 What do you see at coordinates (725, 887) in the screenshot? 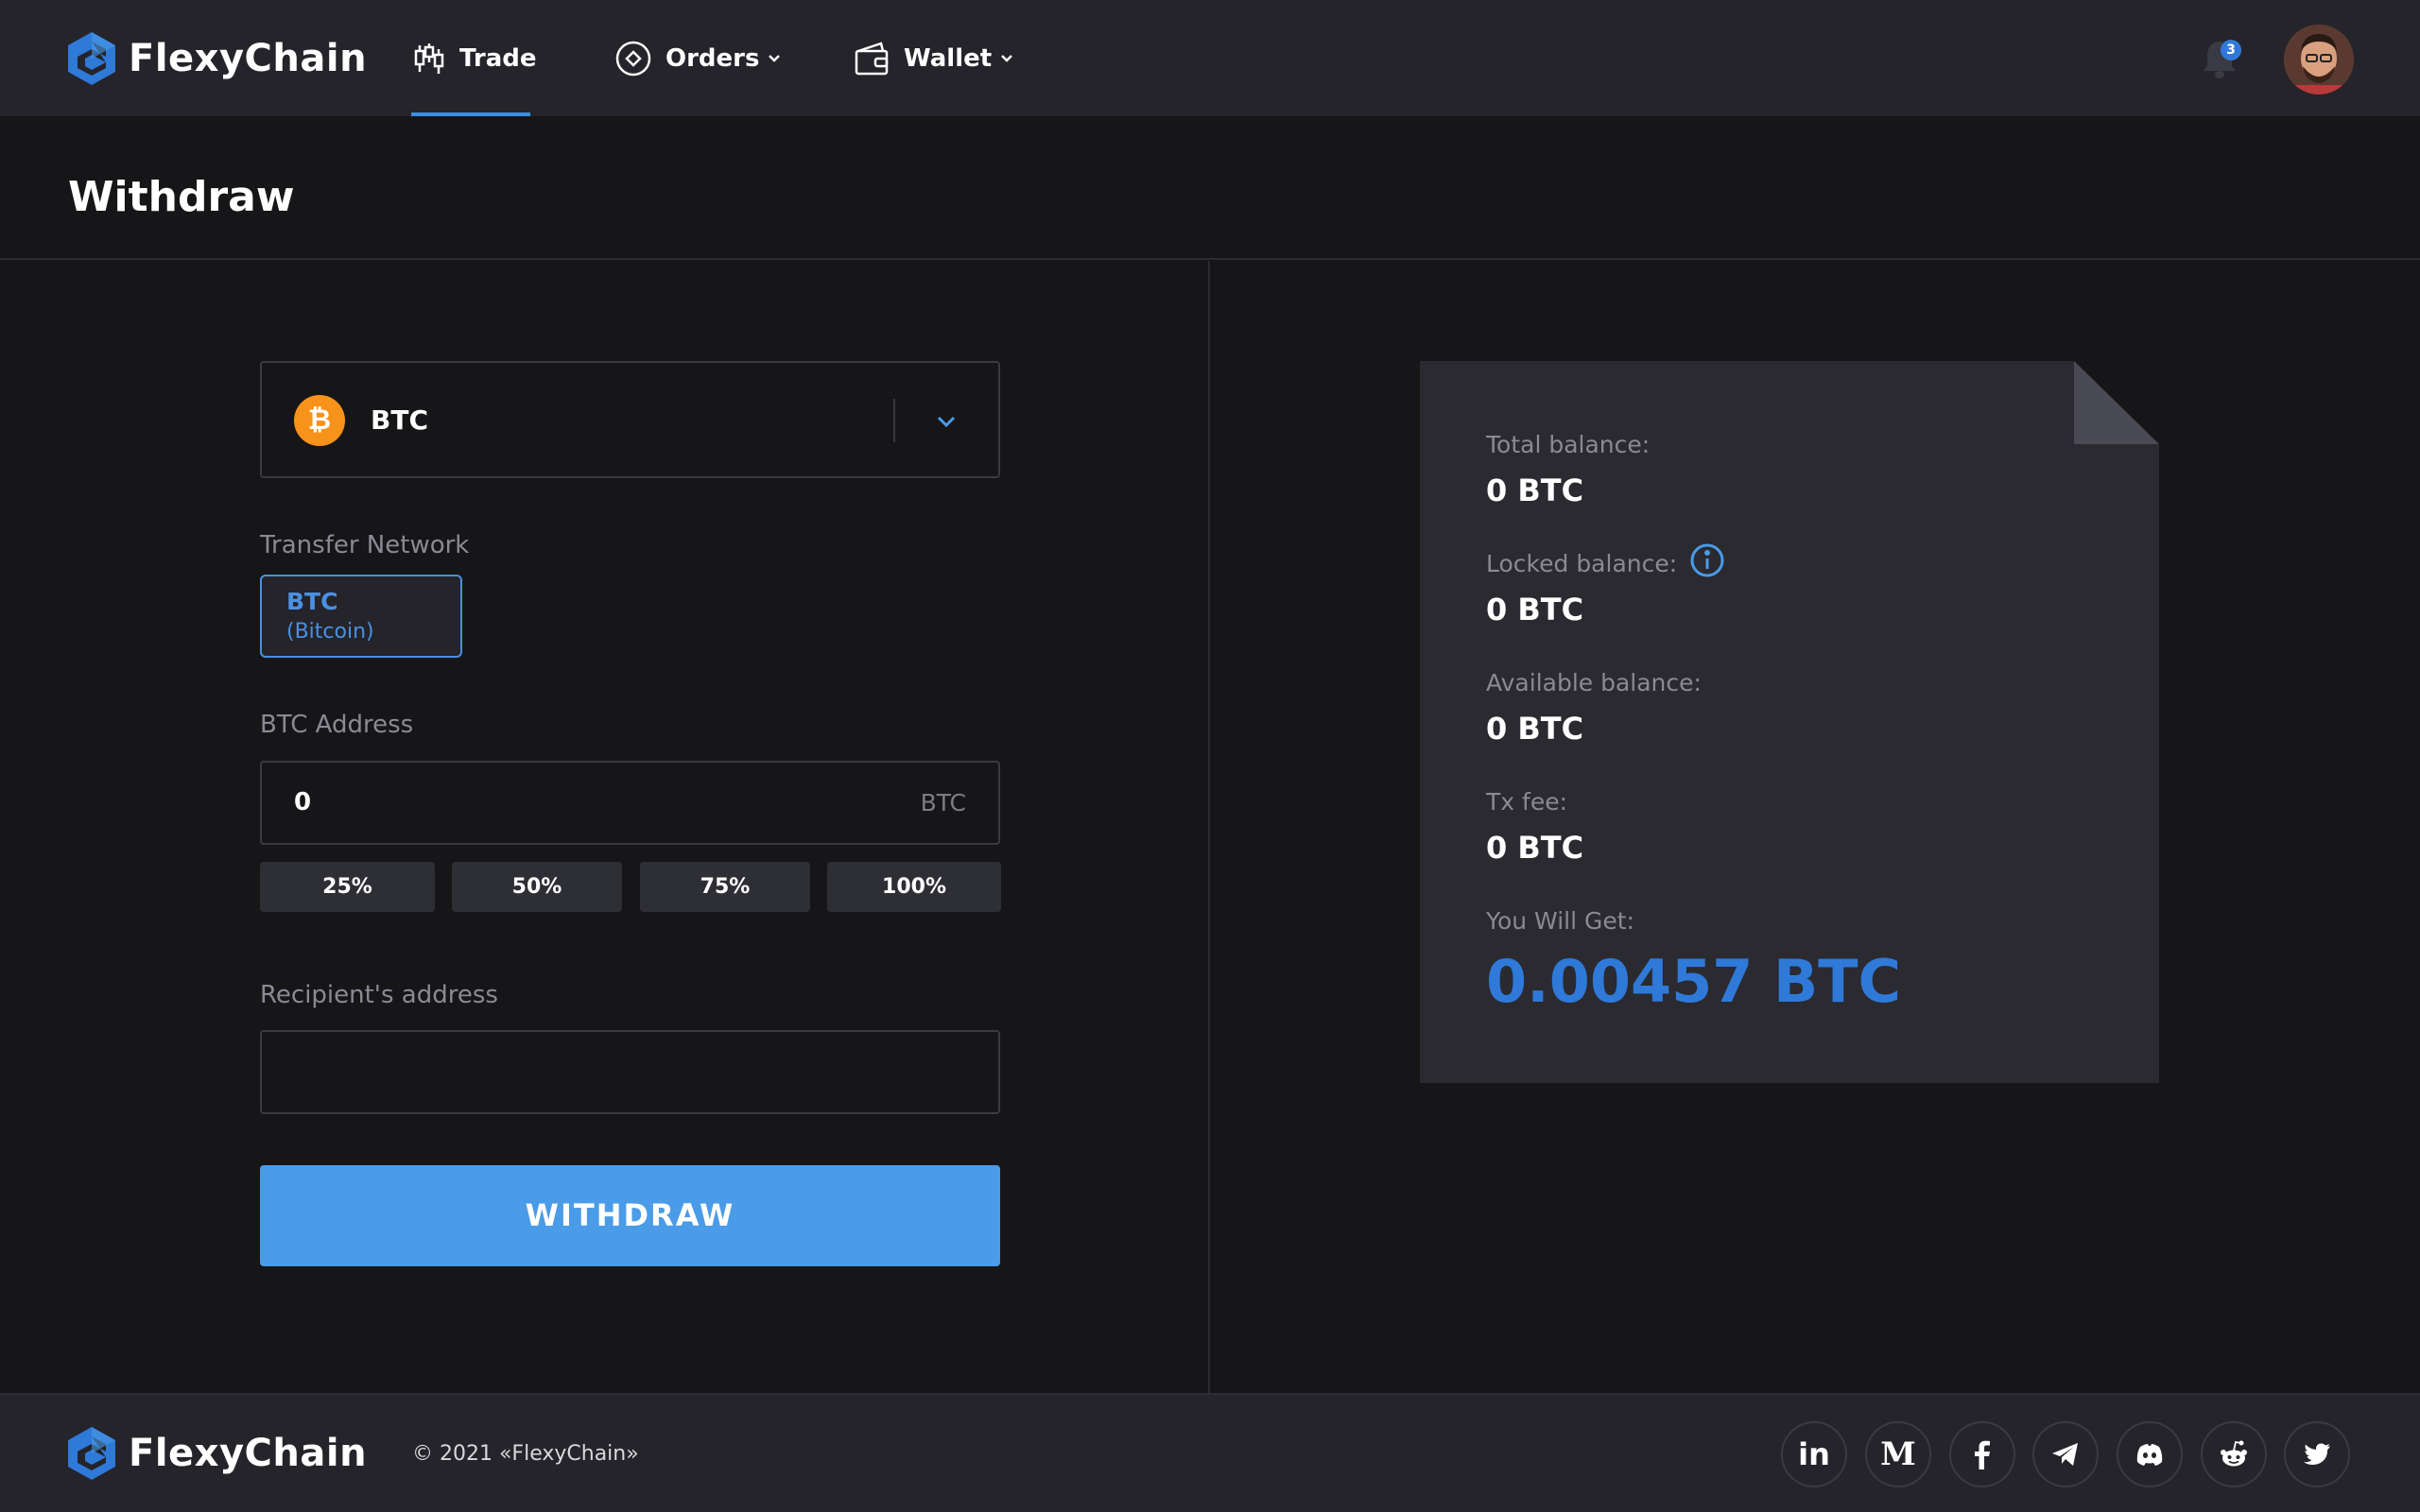
I see `percent-75-button: 75%` at bounding box center [725, 887].